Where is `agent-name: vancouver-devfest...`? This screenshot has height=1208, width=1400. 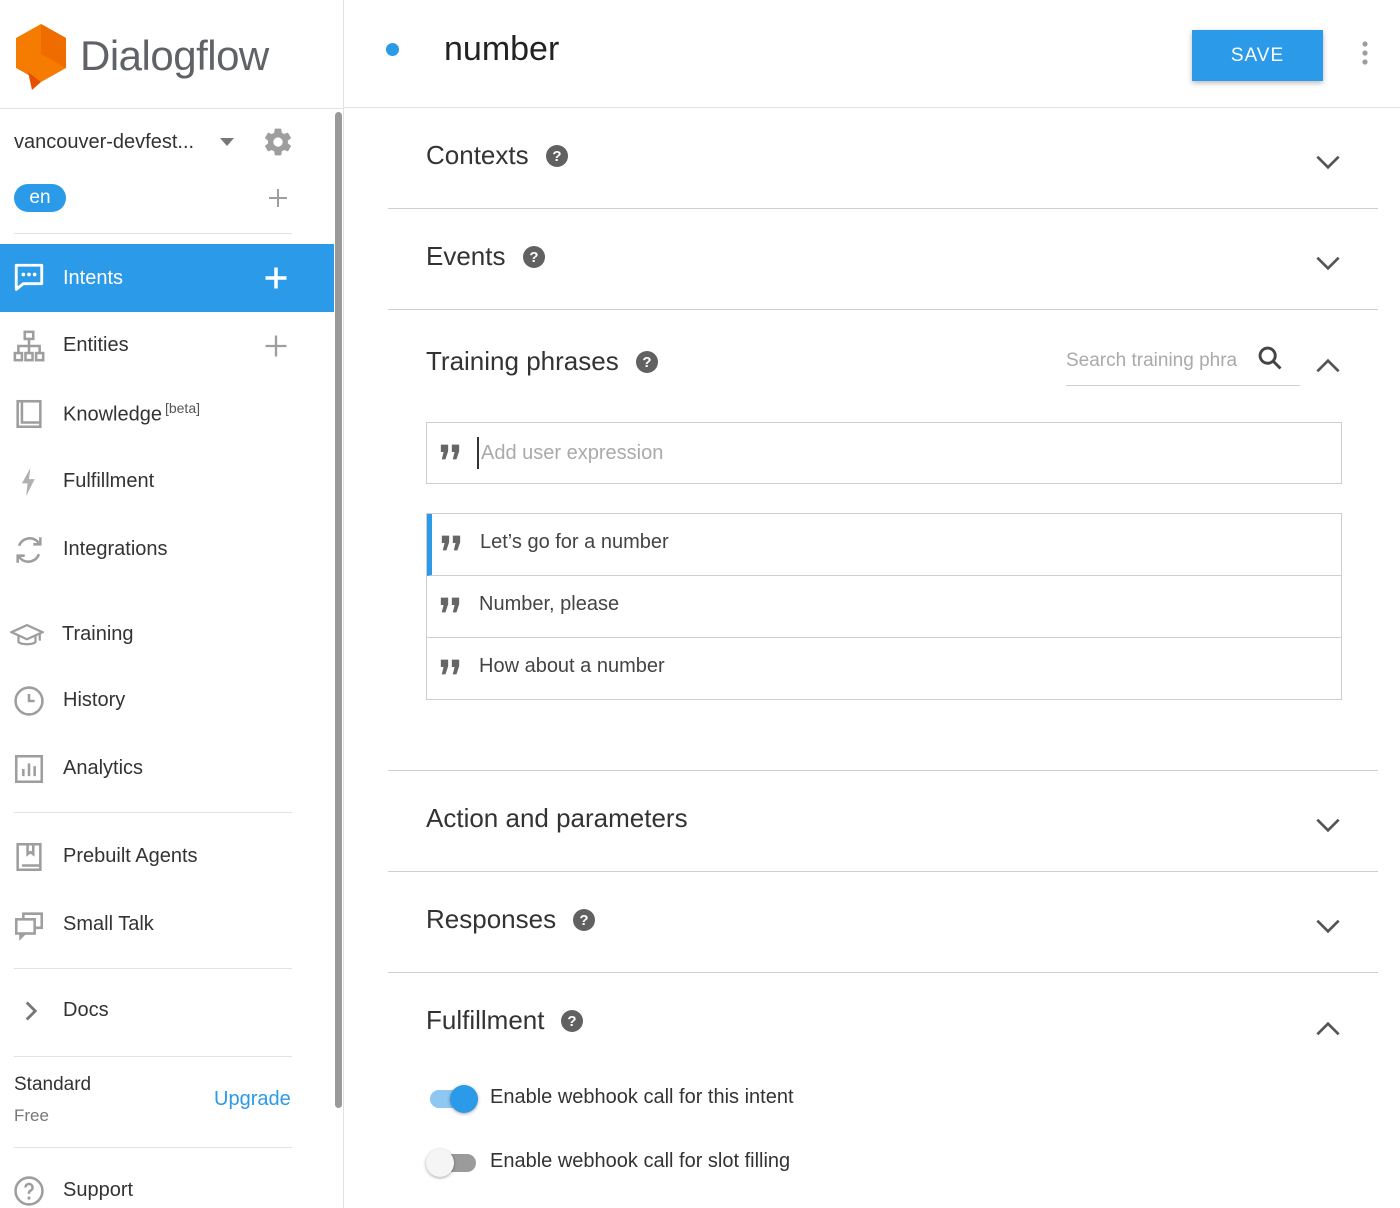
agent-name: vancouver-devfest... is located at coordinates (104, 141).